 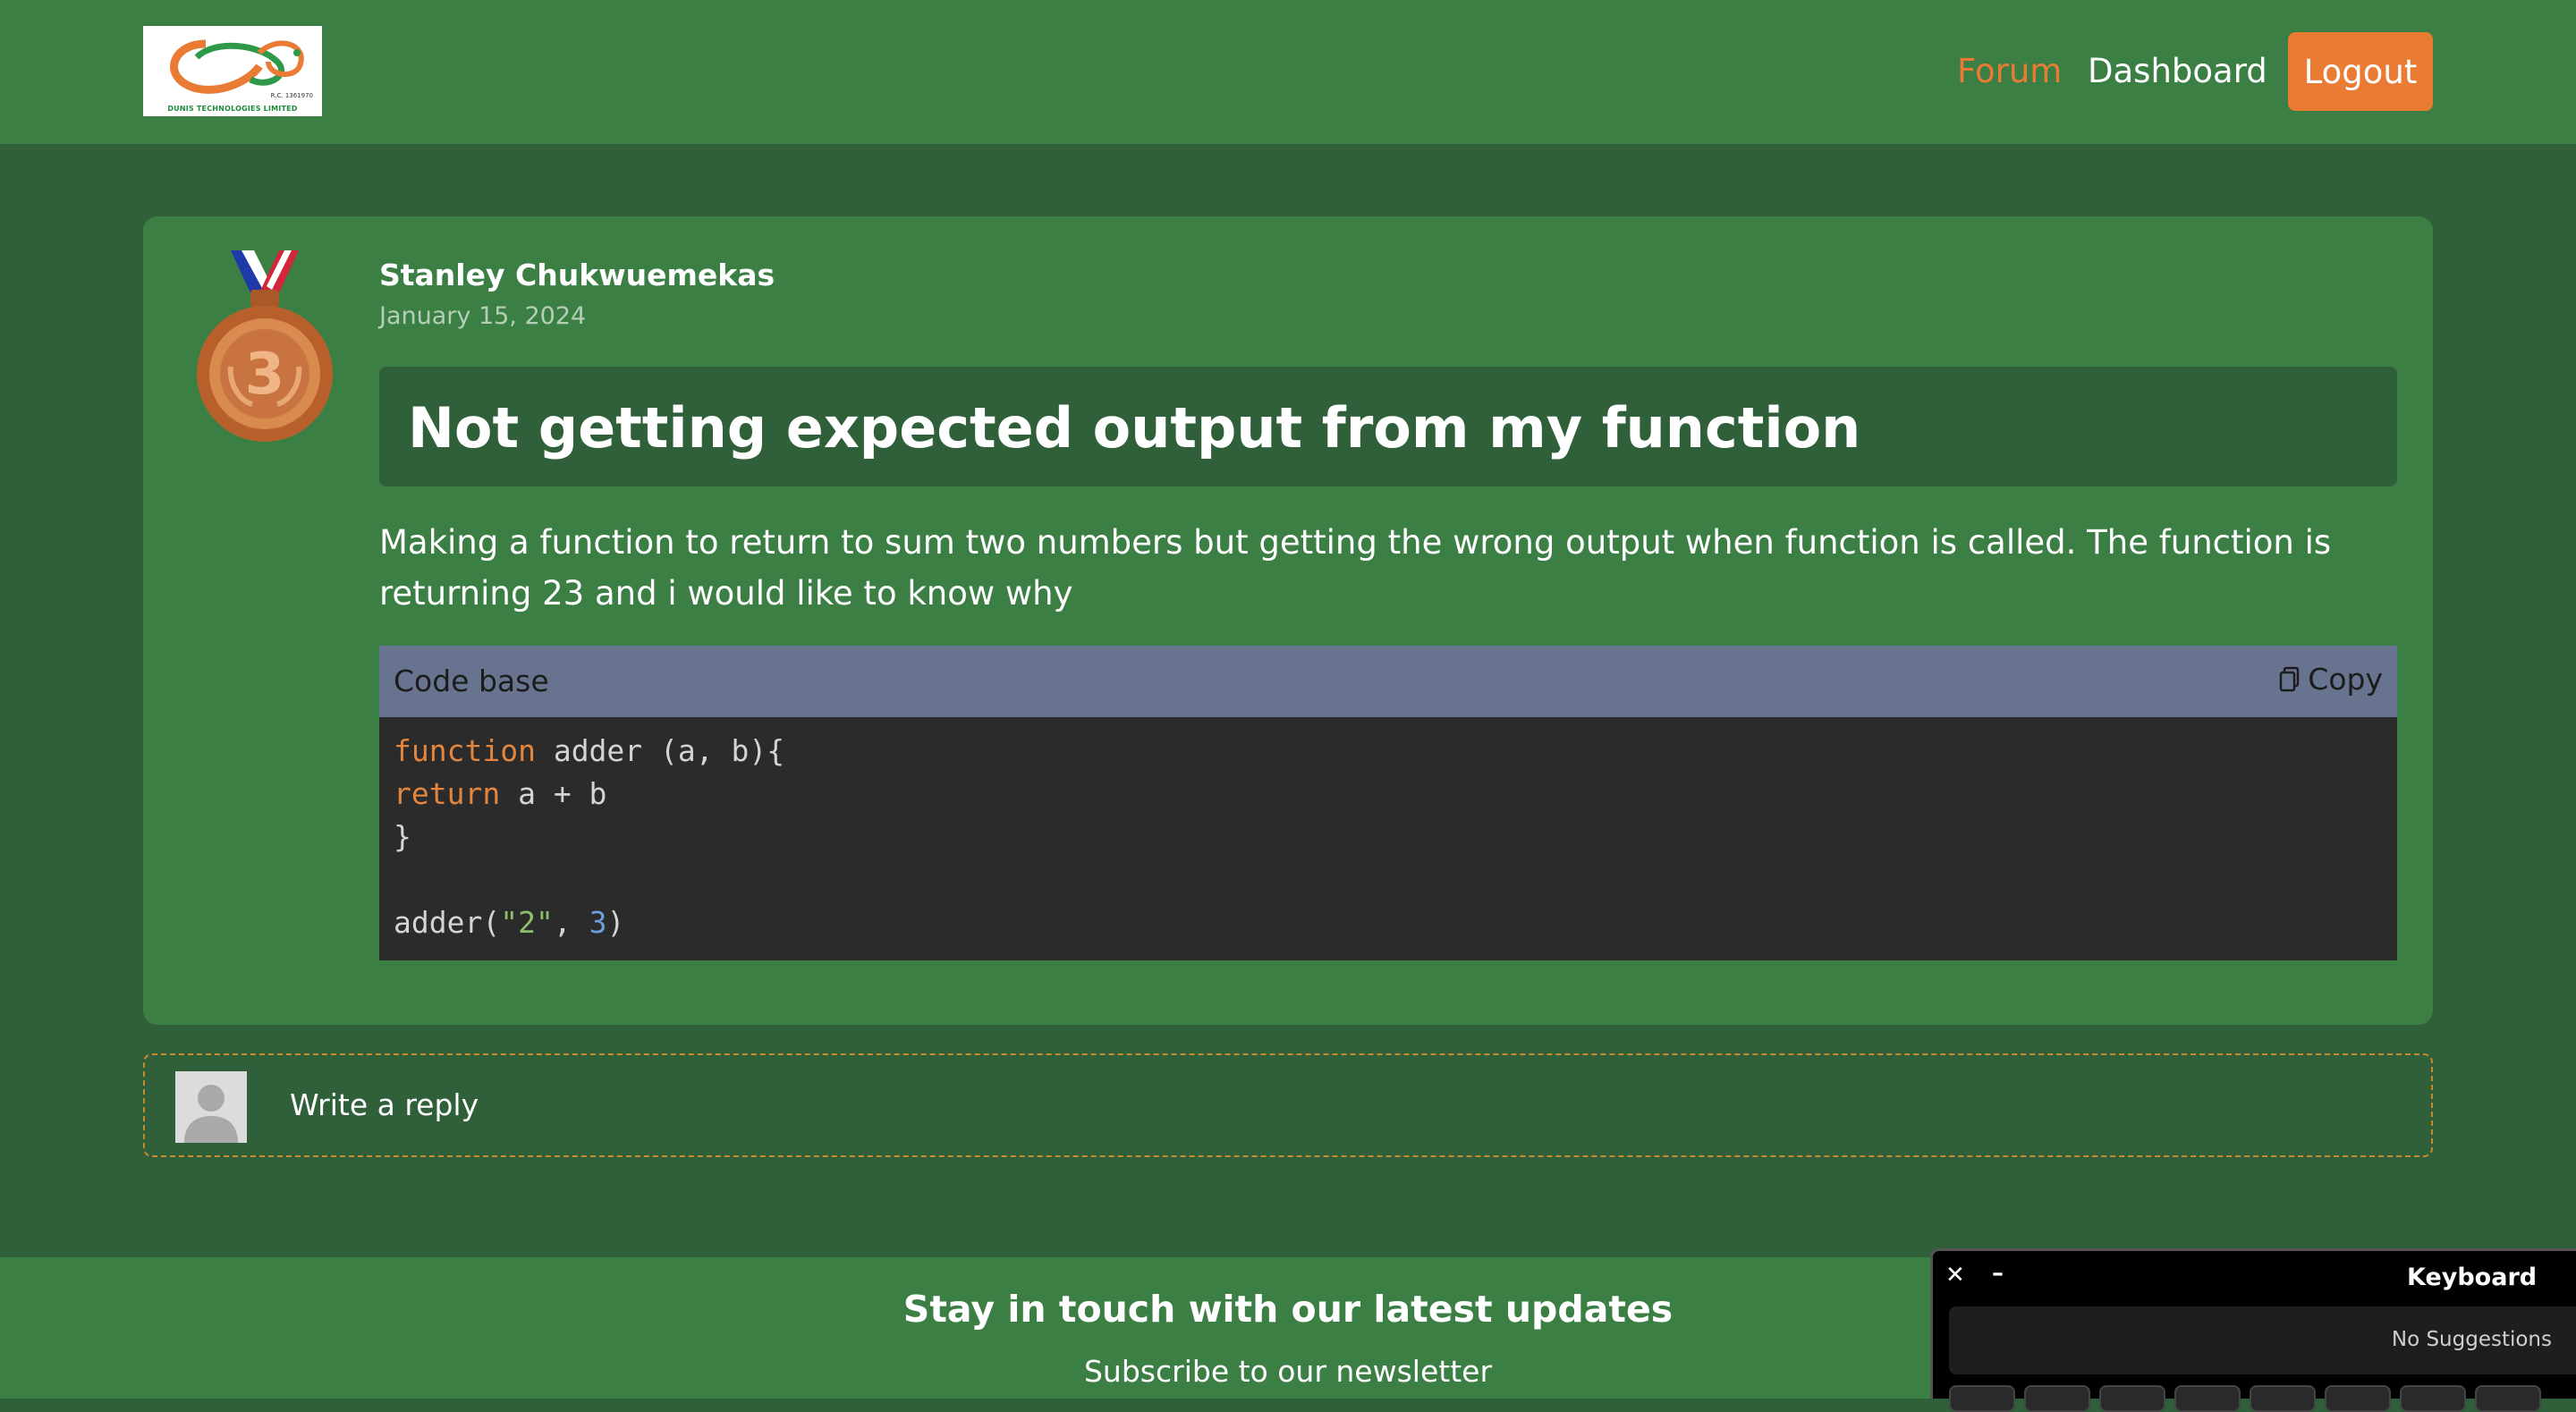 I want to click on logo-mark-icon, so click(x=237, y=66).